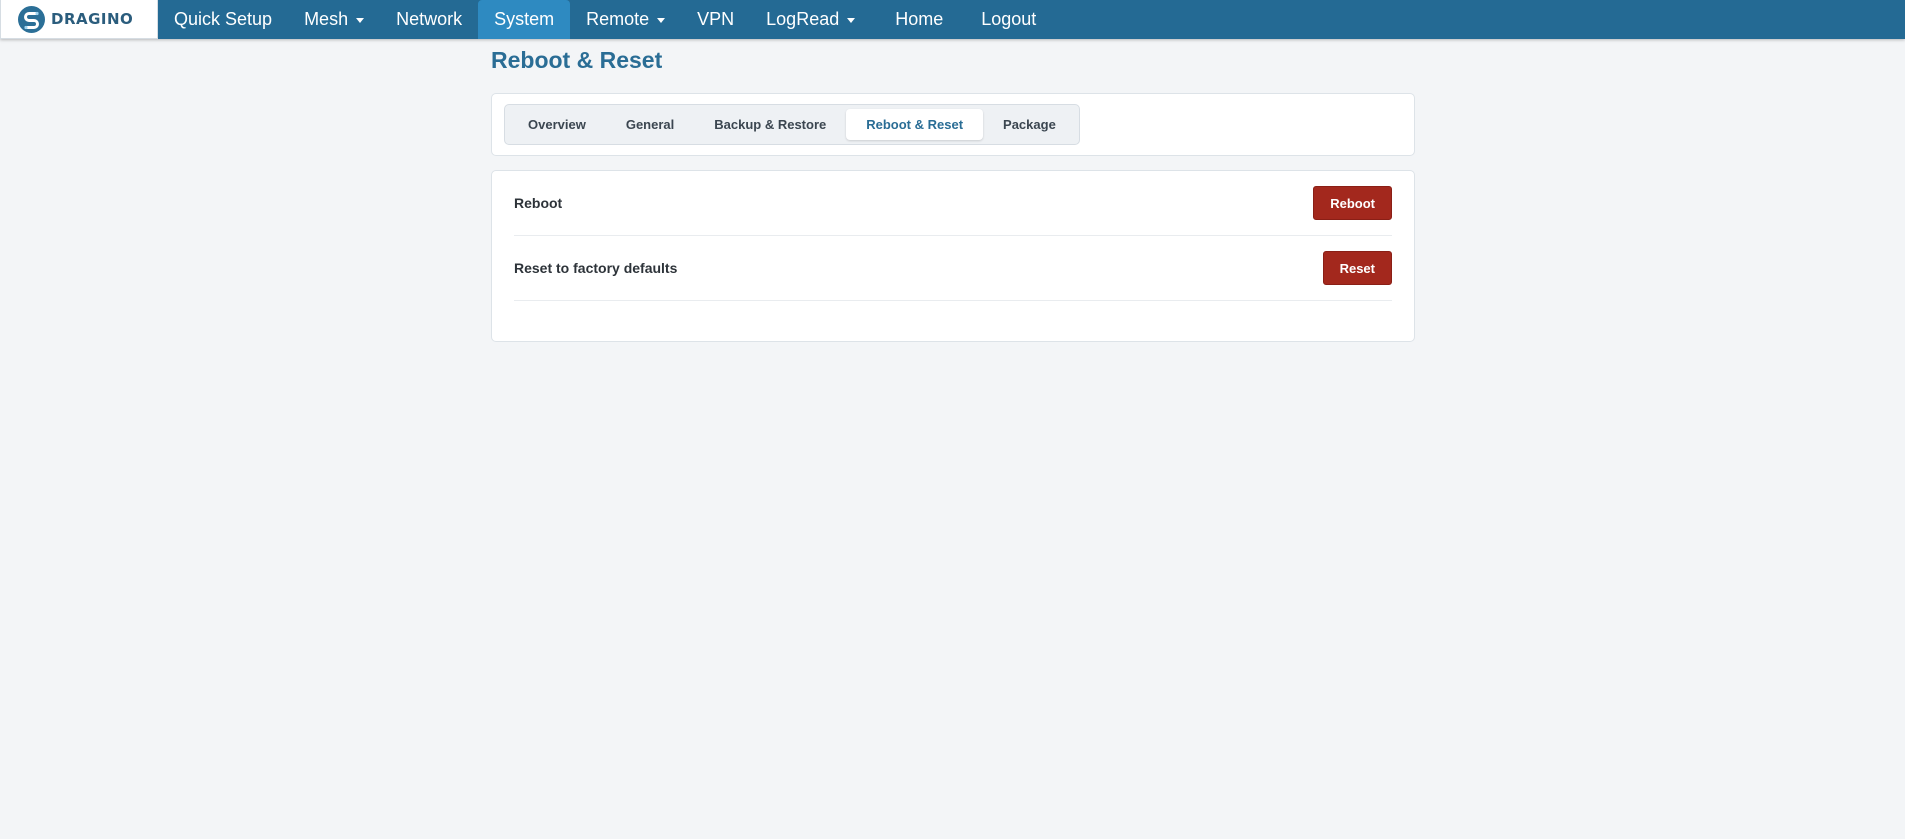 The image size is (1905, 839). Describe the element at coordinates (618, 19) in the screenshot. I see `nav-label: Remote` at that location.